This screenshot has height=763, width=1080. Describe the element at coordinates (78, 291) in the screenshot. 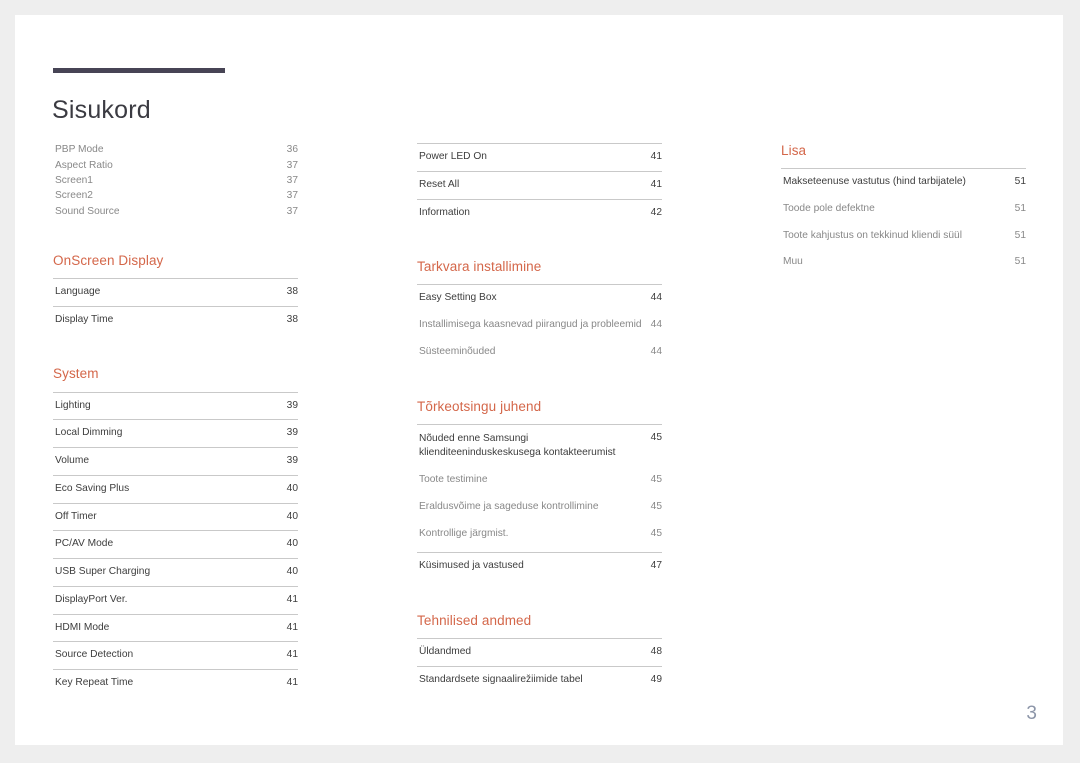

I see `toc-entry-label: Language` at that location.